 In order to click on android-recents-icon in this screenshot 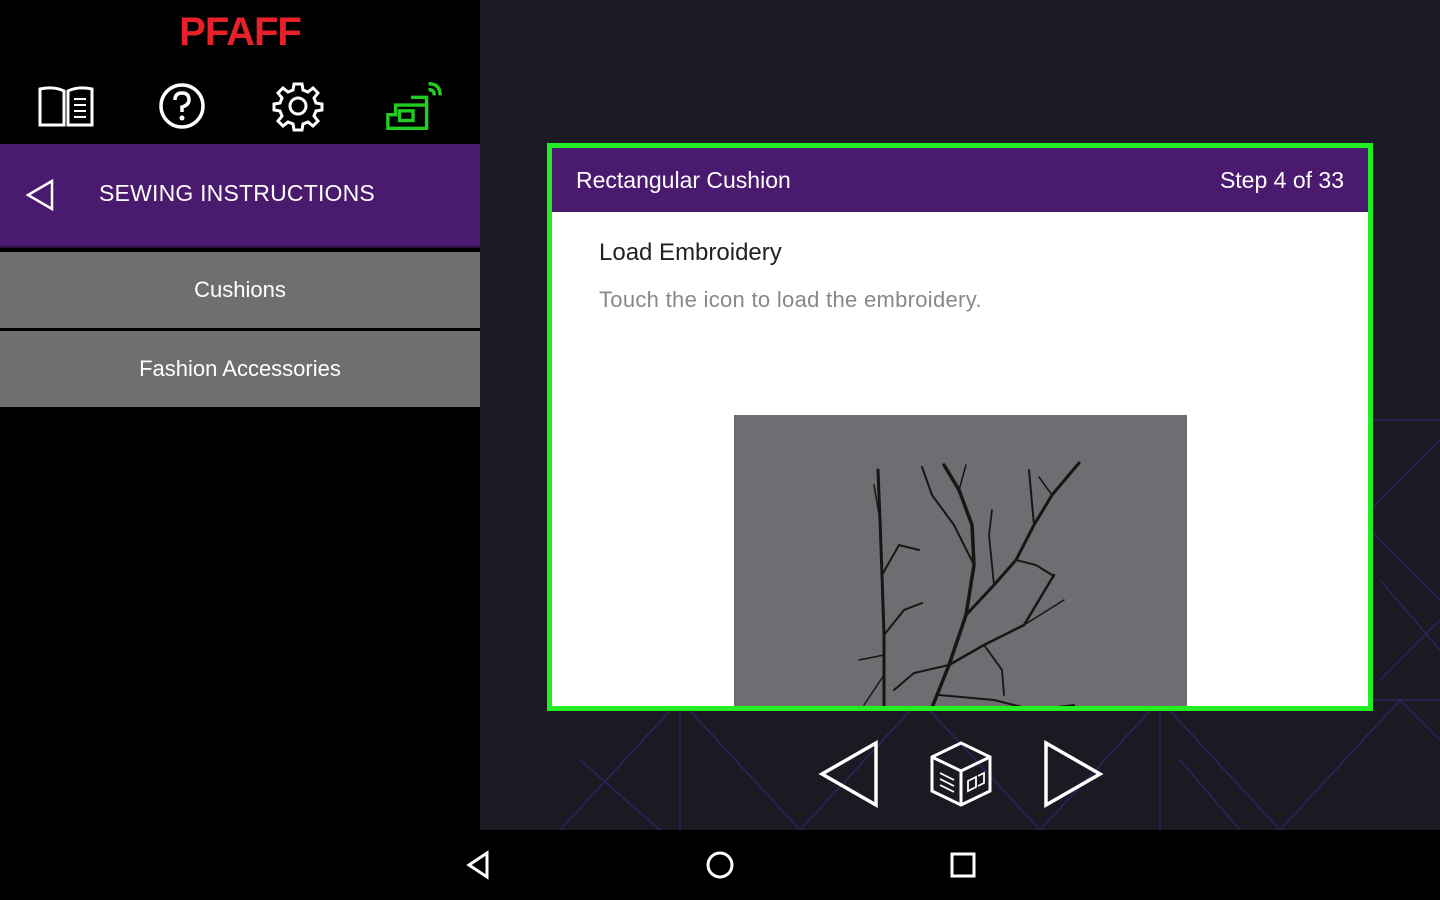, I will do `click(963, 865)`.